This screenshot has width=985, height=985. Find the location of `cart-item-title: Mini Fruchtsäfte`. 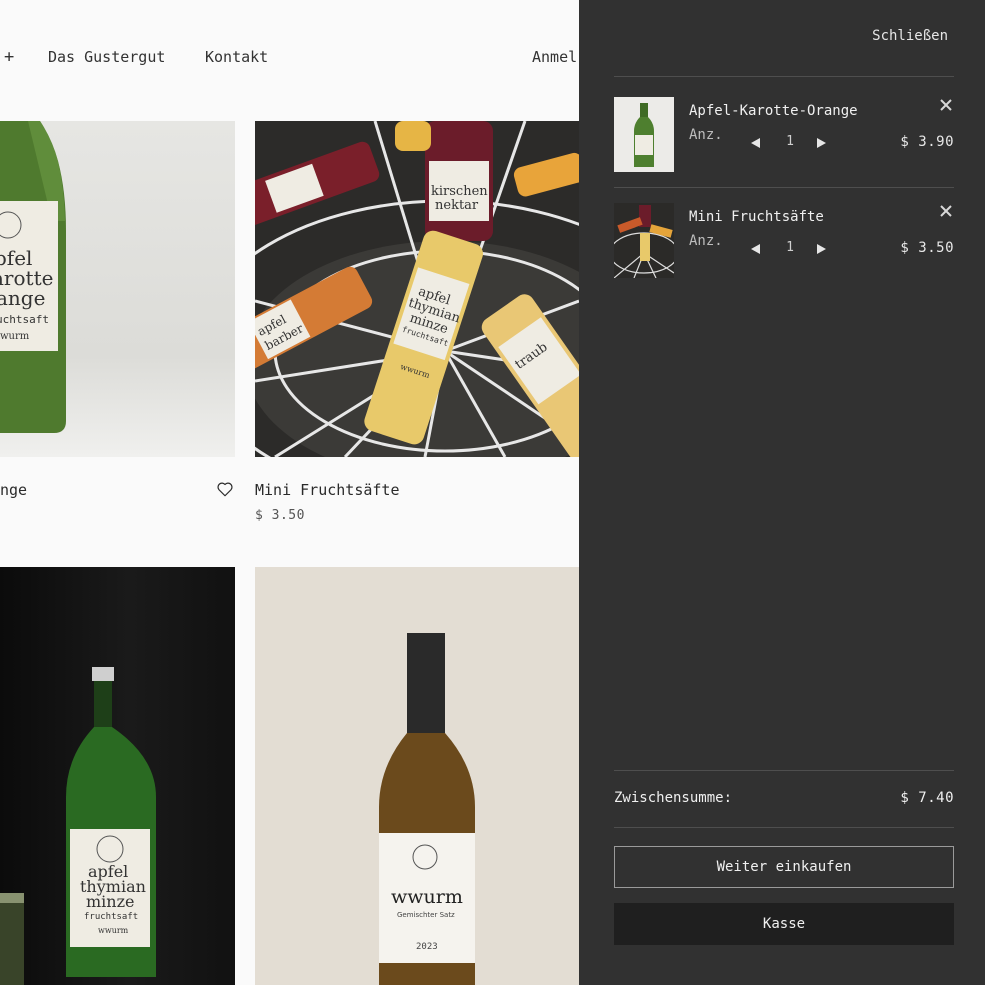

cart-item-title: Mini Fruchtsäfte is located at coordinates (756, 217).